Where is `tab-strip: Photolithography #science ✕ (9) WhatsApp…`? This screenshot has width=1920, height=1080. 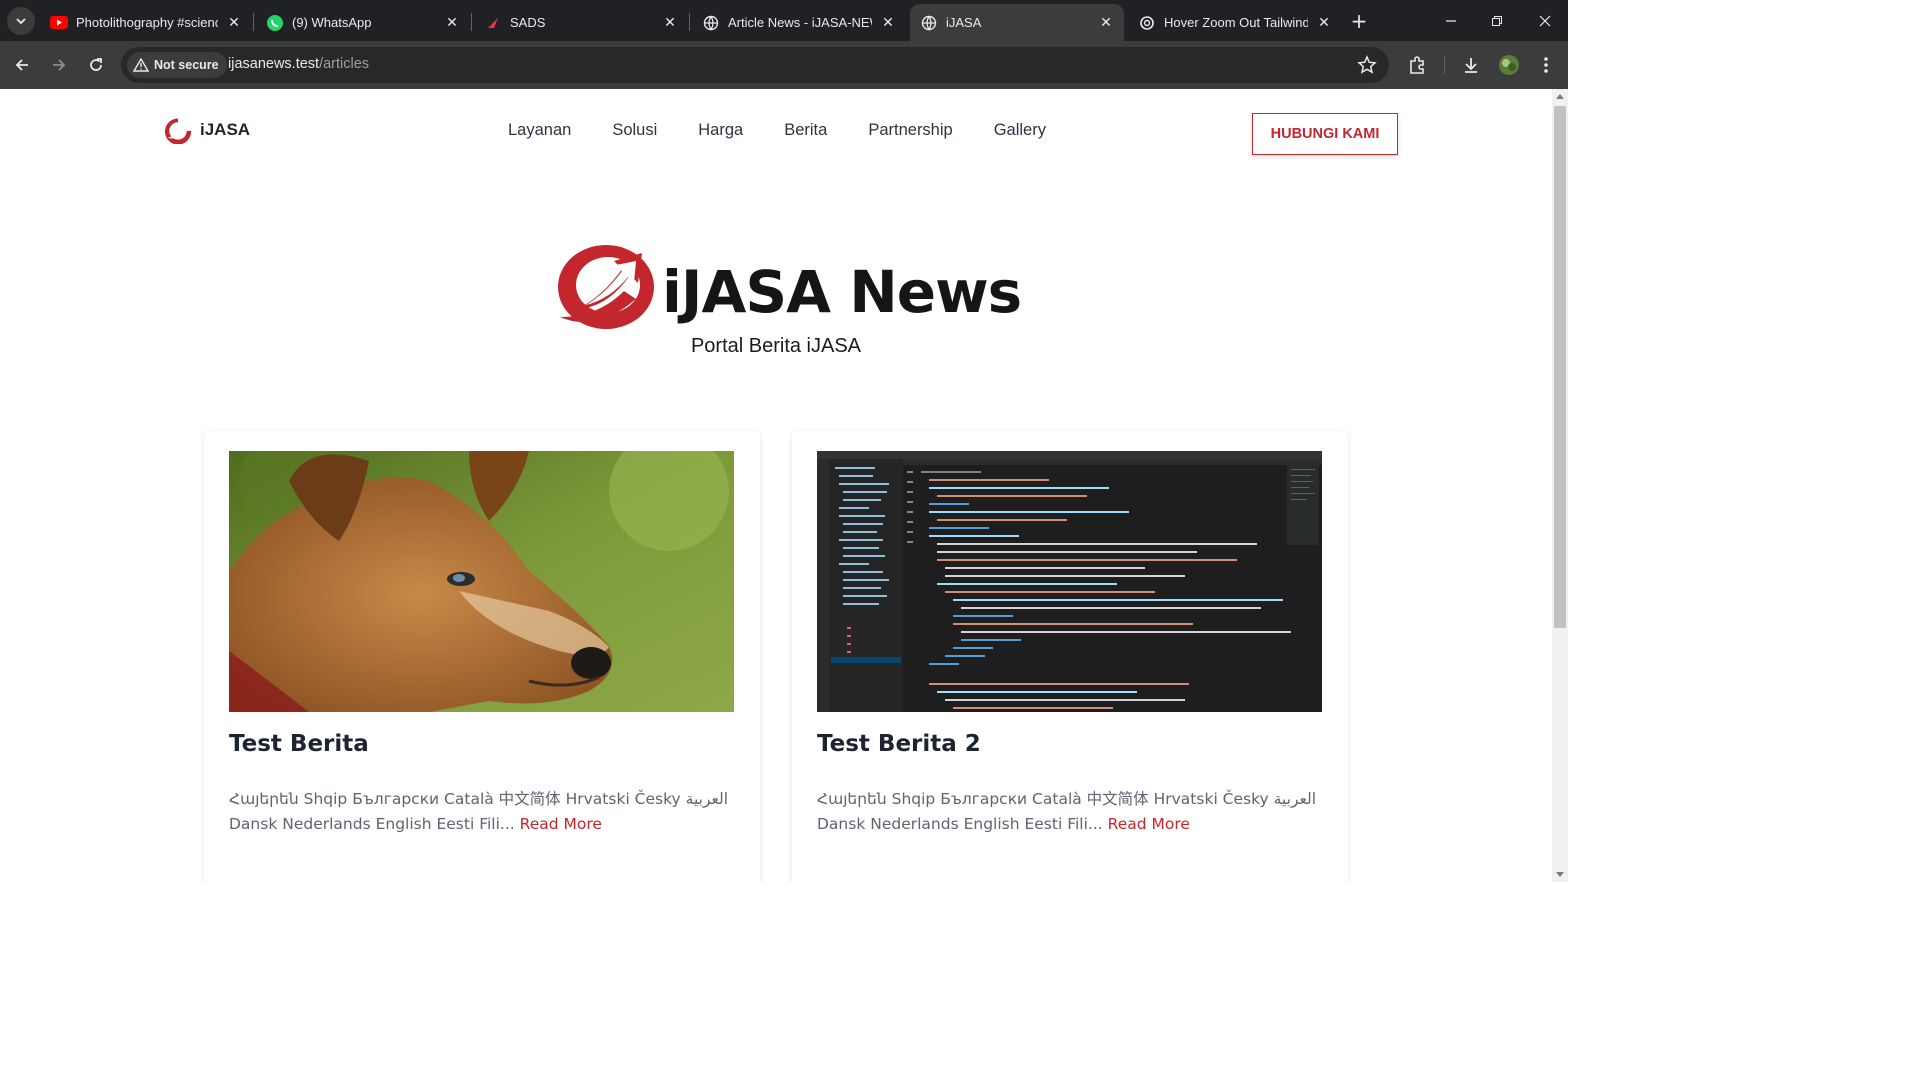 tab-strip: Photolithography #science ✕ (9) WhatsApp… is located at coordinates (784, 20).